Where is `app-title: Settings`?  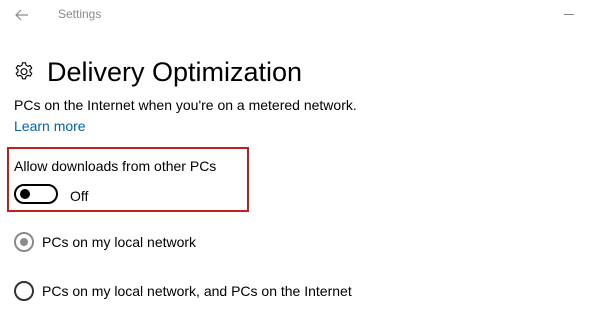 app-title: Settings is located at coordinates (80, 14).